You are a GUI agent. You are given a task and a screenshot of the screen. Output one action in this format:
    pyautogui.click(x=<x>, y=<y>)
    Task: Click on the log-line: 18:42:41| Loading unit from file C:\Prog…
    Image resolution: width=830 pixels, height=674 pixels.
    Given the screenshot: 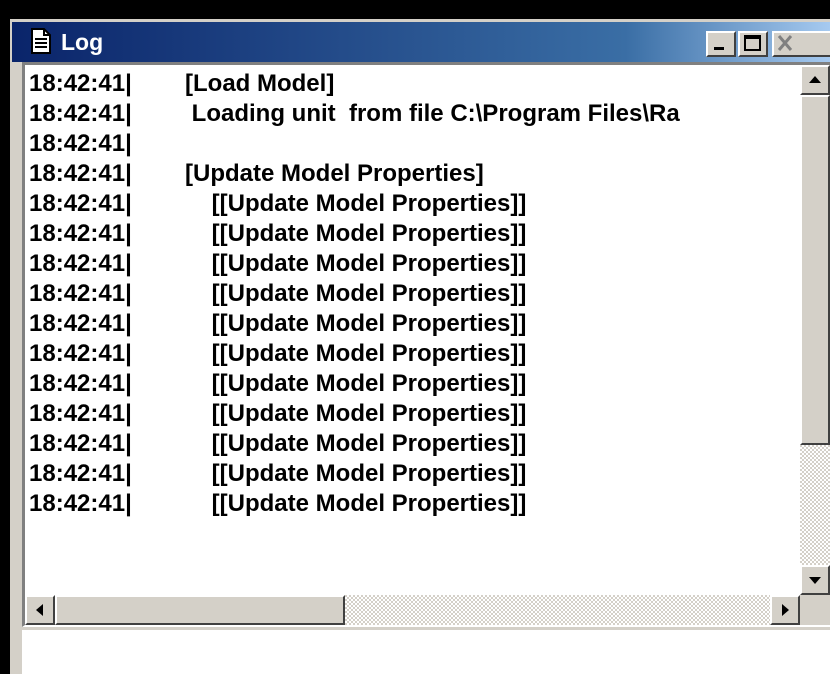 What is the action you would take?
    pyautogui.click(x=414, y=114)
    